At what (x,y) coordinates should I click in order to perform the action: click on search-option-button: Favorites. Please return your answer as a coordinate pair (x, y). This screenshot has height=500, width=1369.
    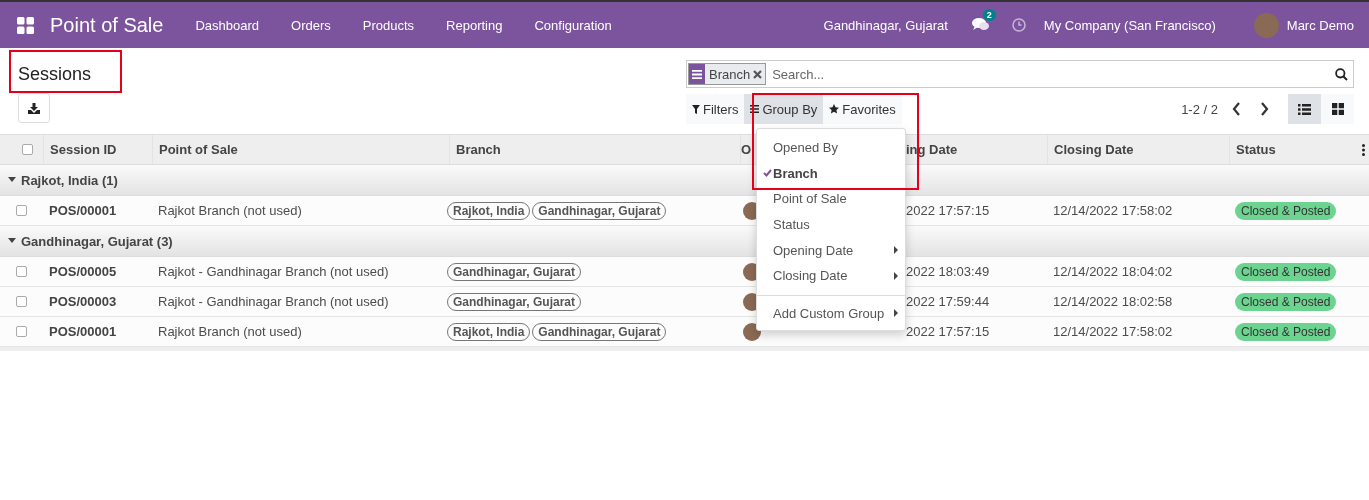
    Looking at the image, I should click on (862, 109).